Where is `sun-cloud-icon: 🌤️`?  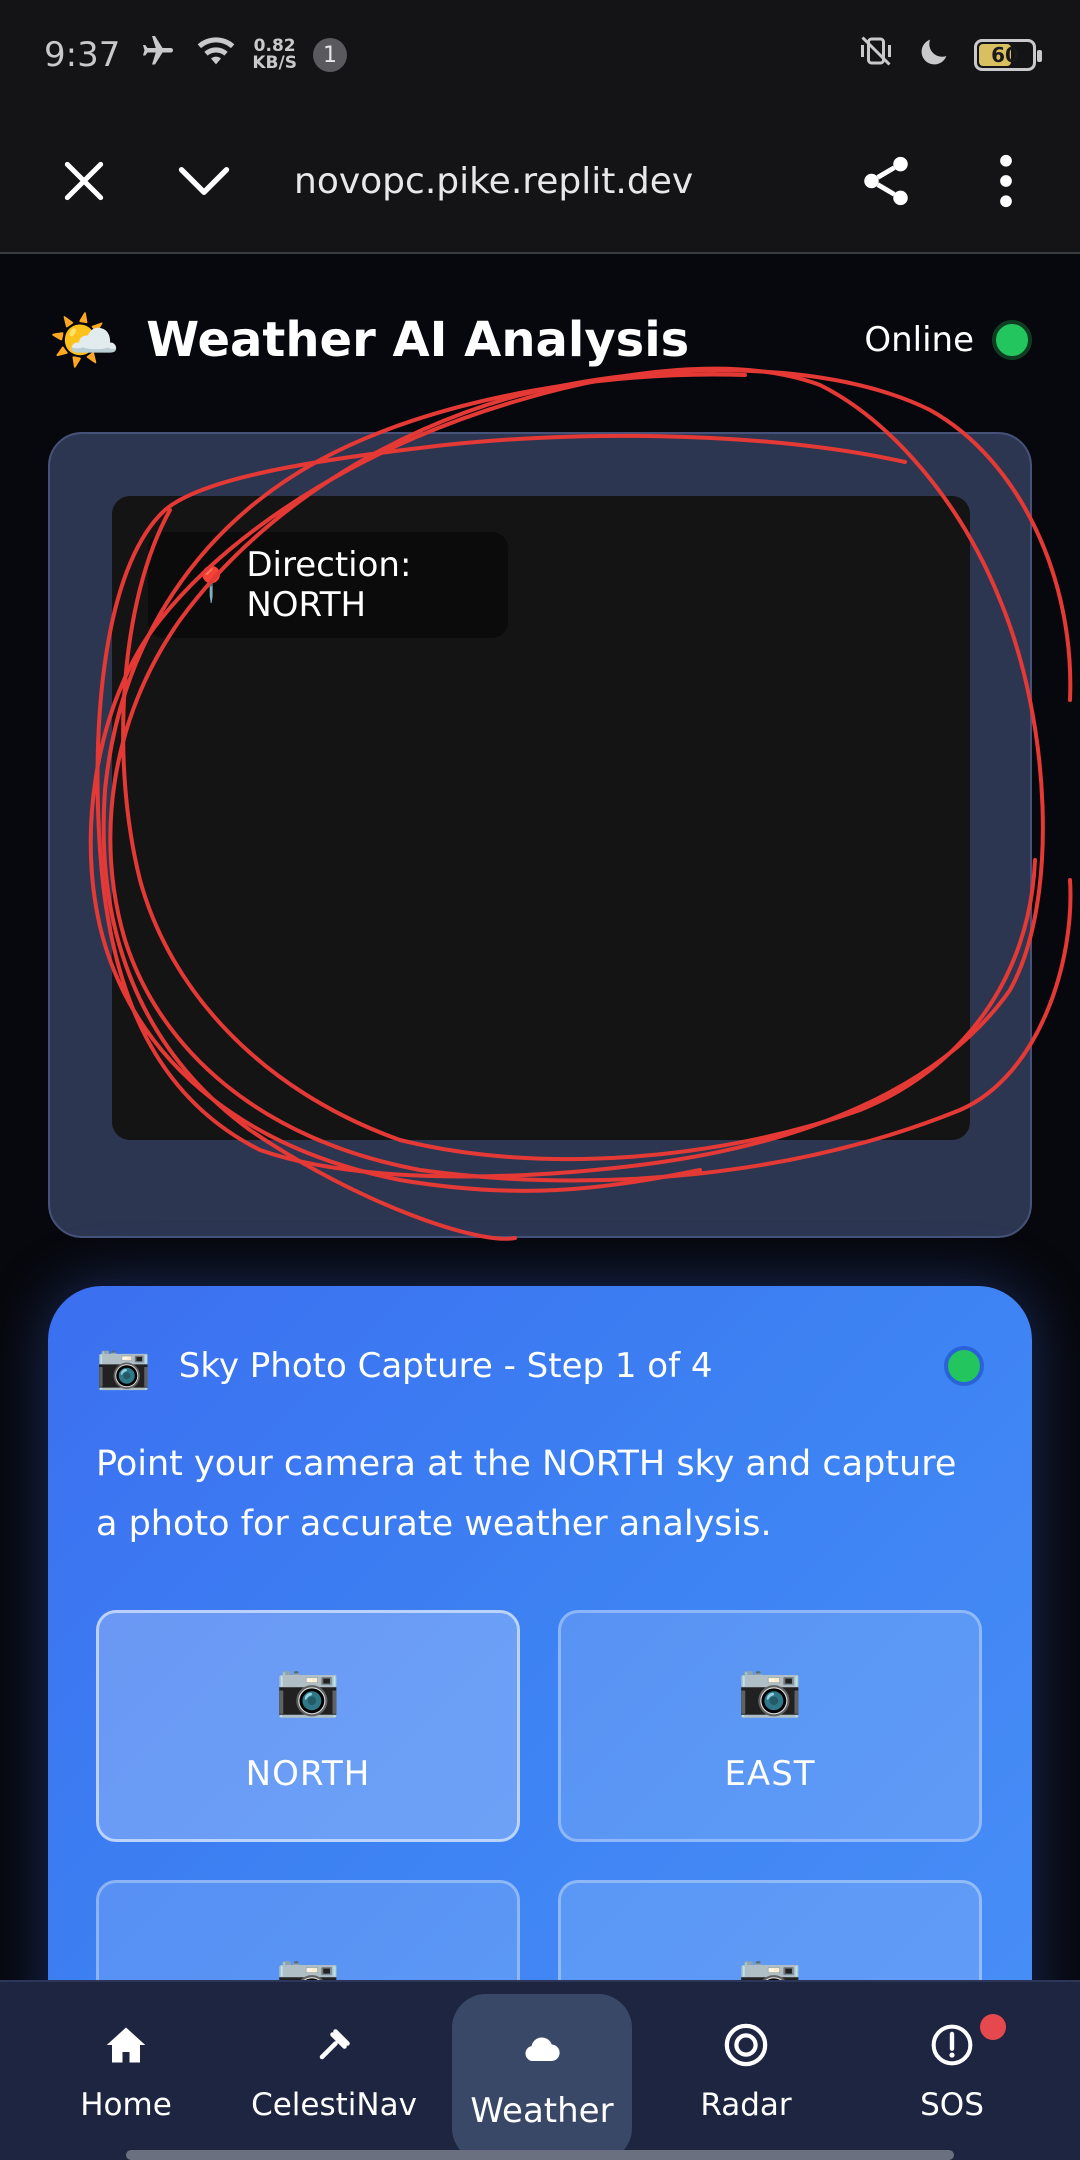
sun-cloud-icon: 🌤️ is located at coordinates (84, 339).